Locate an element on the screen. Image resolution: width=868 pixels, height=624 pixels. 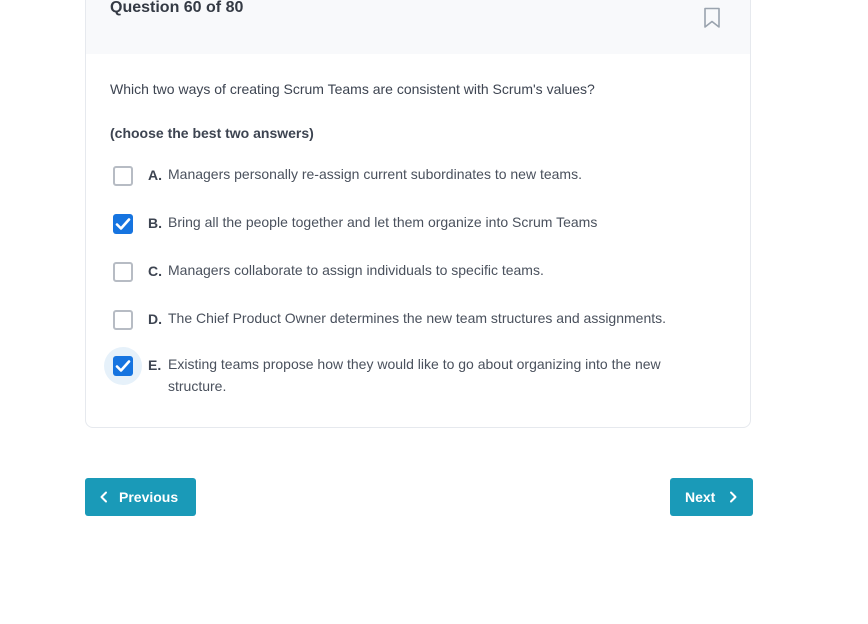
checkbox-b is located at coordinates (123, 224).